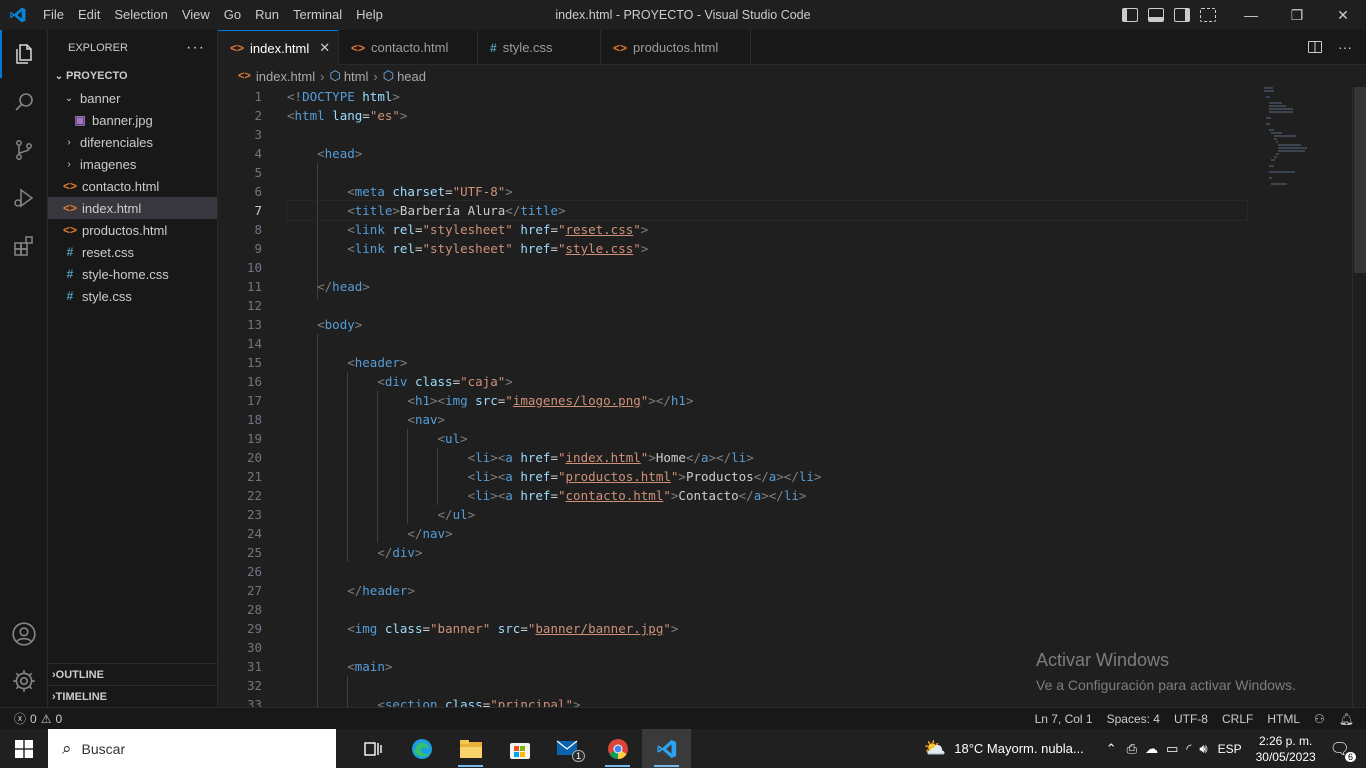 Image resolution: width=1366 pixels, height=768 pixels. I want to click on microsoft-store-icon, so click(519, 748).